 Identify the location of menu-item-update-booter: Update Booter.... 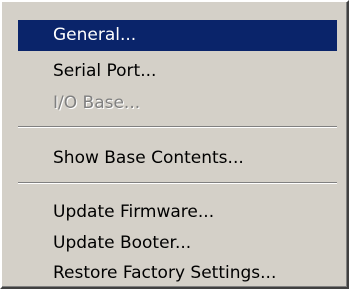
(177, 243).